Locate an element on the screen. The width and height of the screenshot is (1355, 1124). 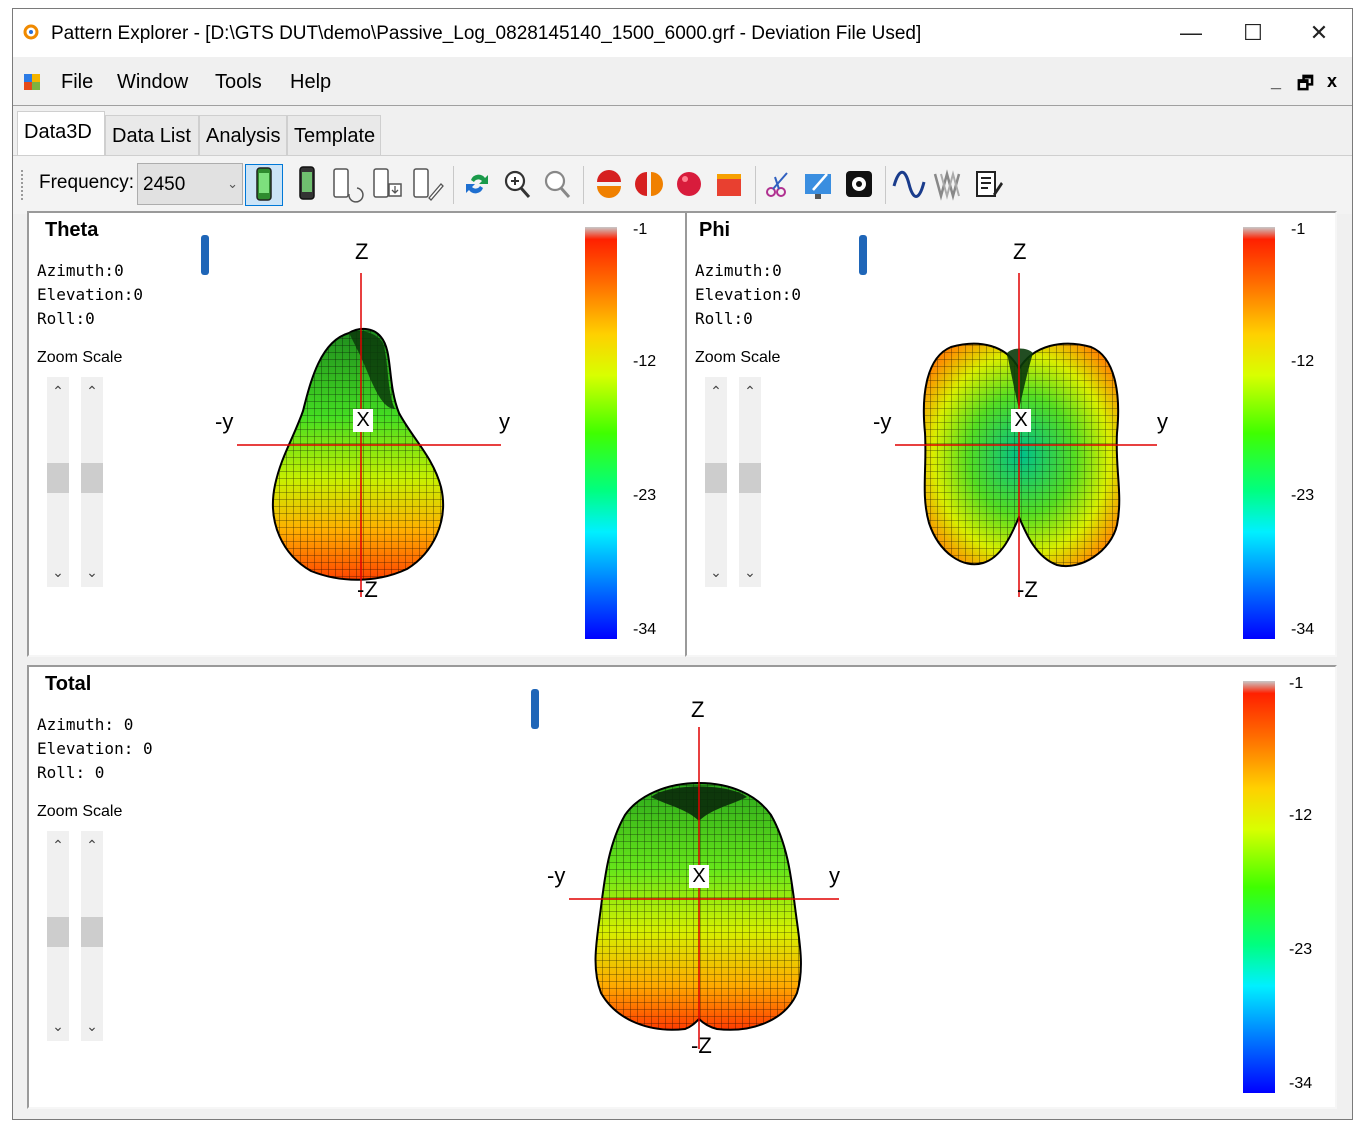
mdi-restore-button: 🗗 is located at coordinates (1305, 86).